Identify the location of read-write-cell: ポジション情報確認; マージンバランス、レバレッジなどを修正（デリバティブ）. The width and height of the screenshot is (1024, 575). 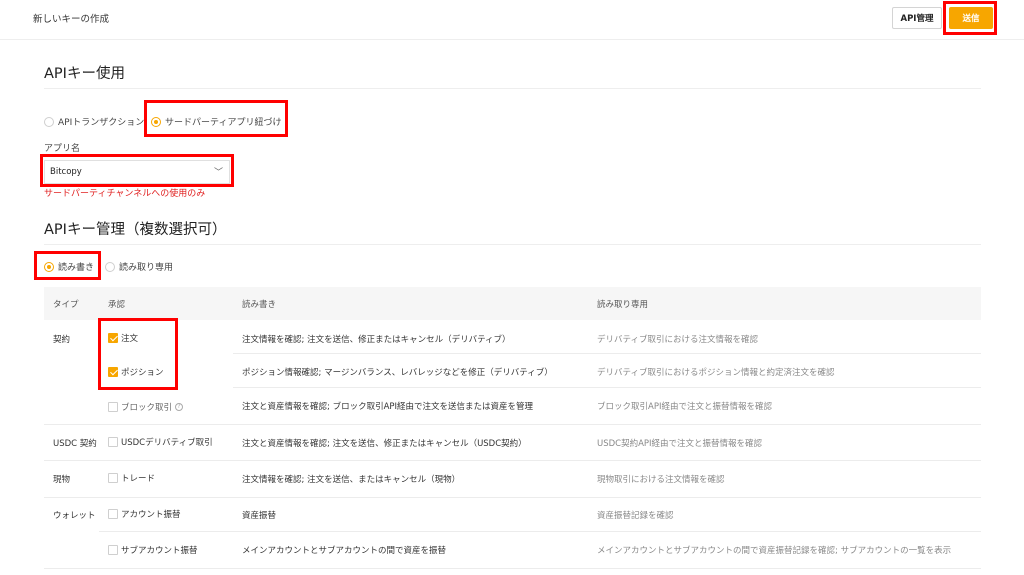
(397, 373).